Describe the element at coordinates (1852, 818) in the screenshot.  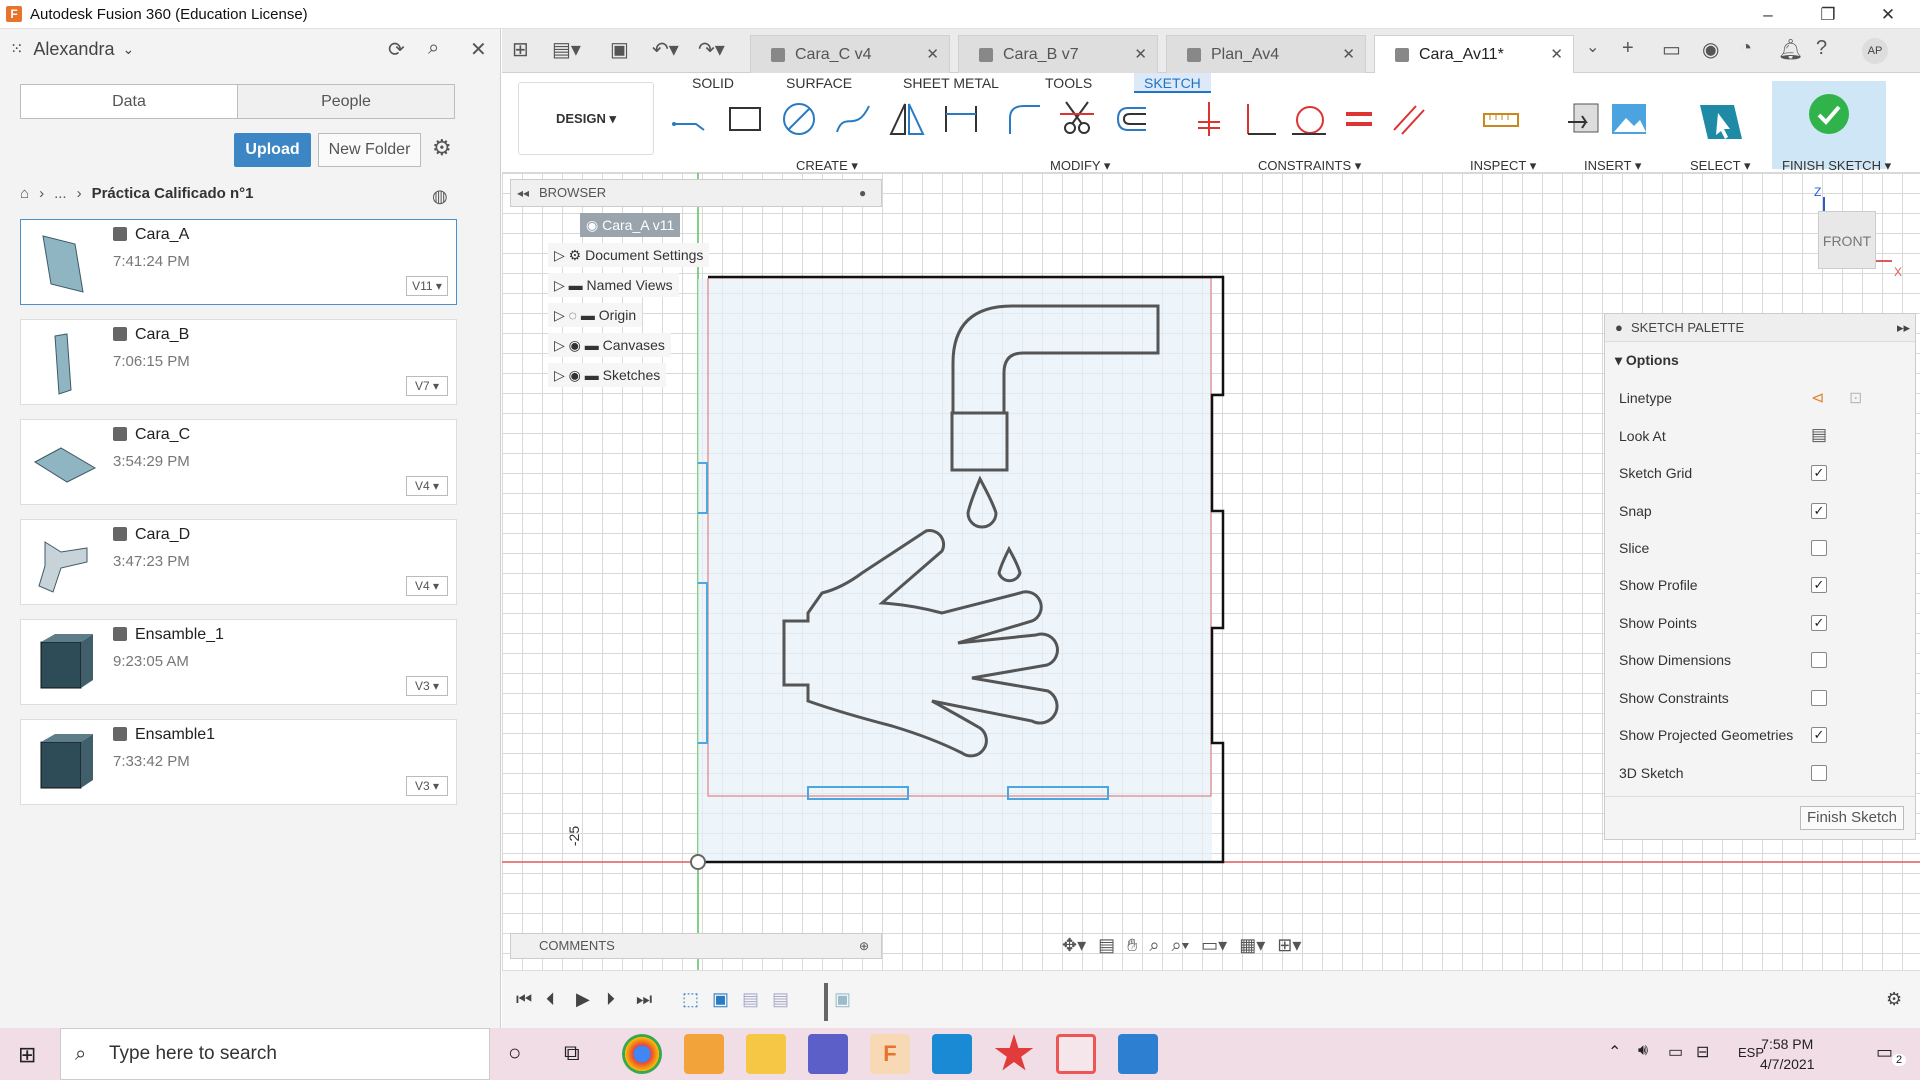
I see `finish-sketch-button: Finish Sketch` at that location.